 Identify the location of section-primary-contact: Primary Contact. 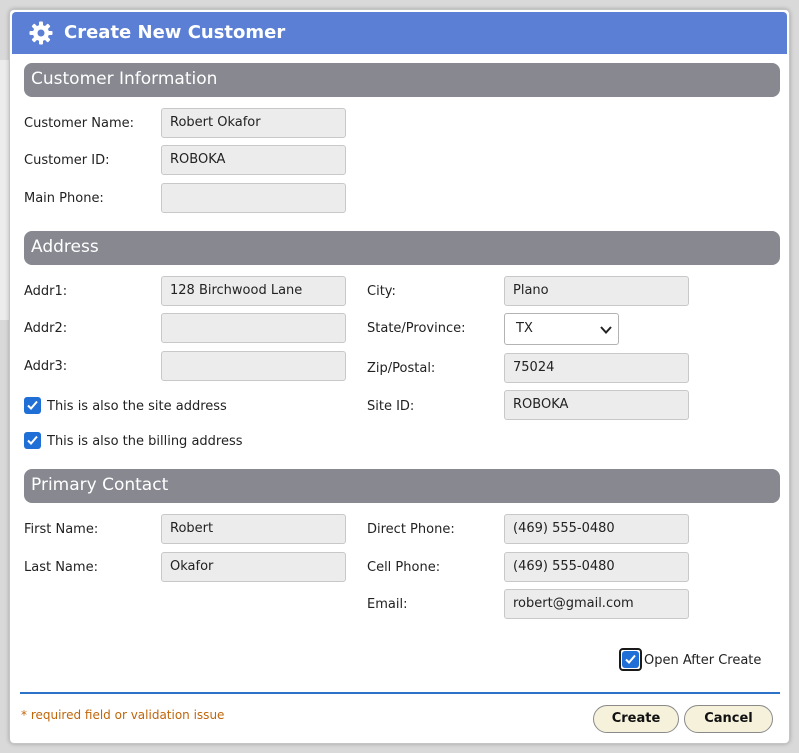
(402, 486).